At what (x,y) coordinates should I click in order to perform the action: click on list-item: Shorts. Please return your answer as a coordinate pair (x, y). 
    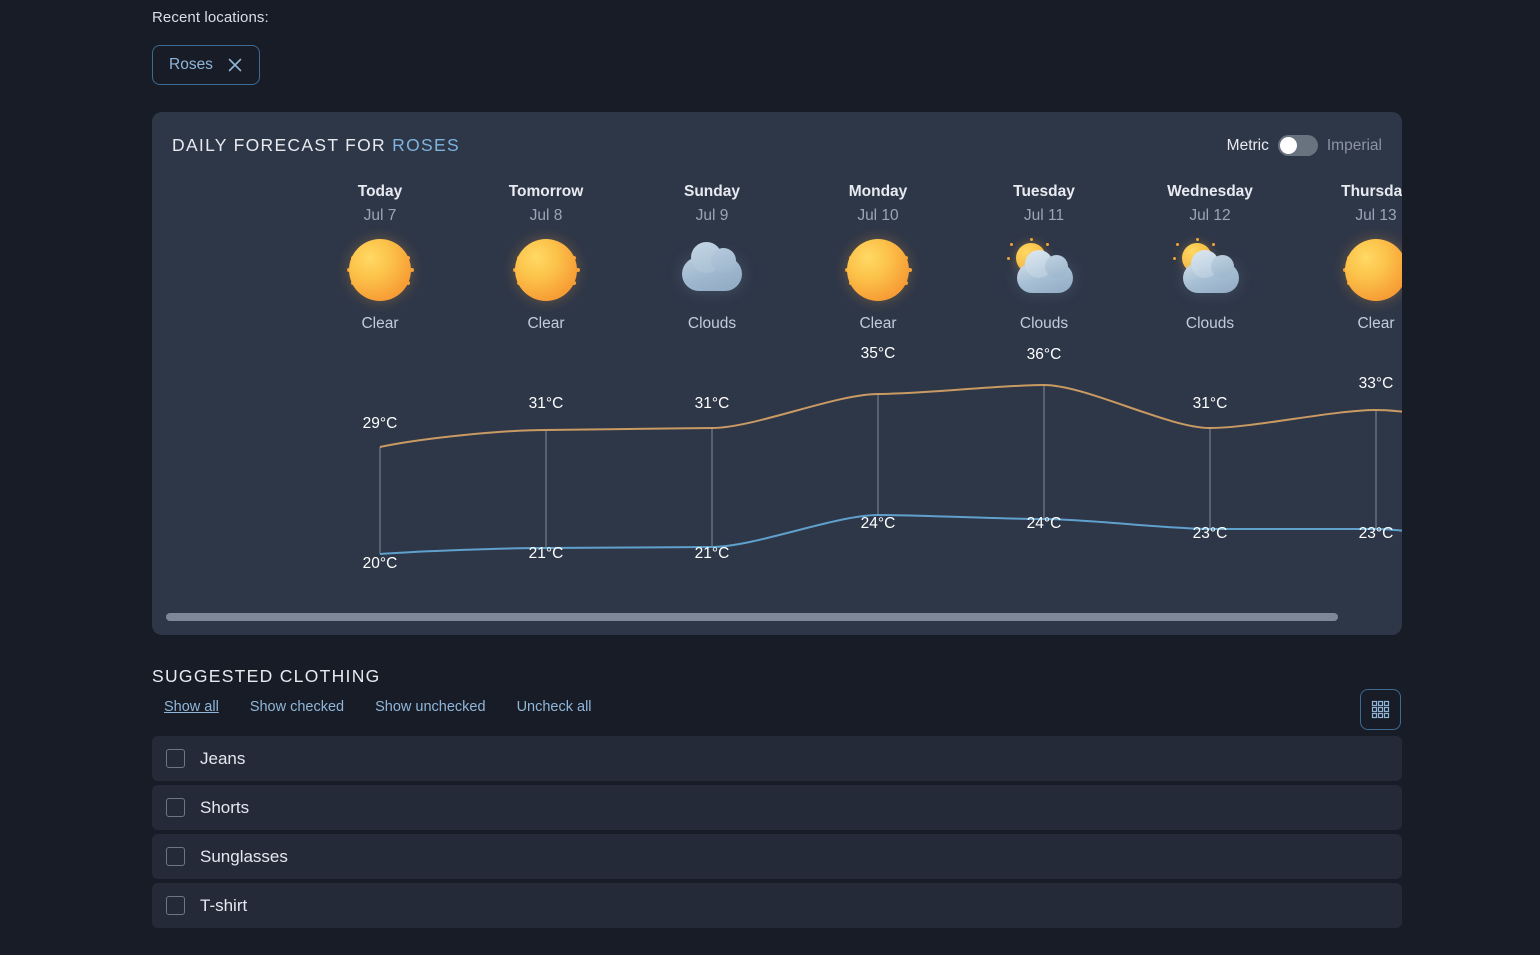
    Looking at the image, I should click on (777, 807).